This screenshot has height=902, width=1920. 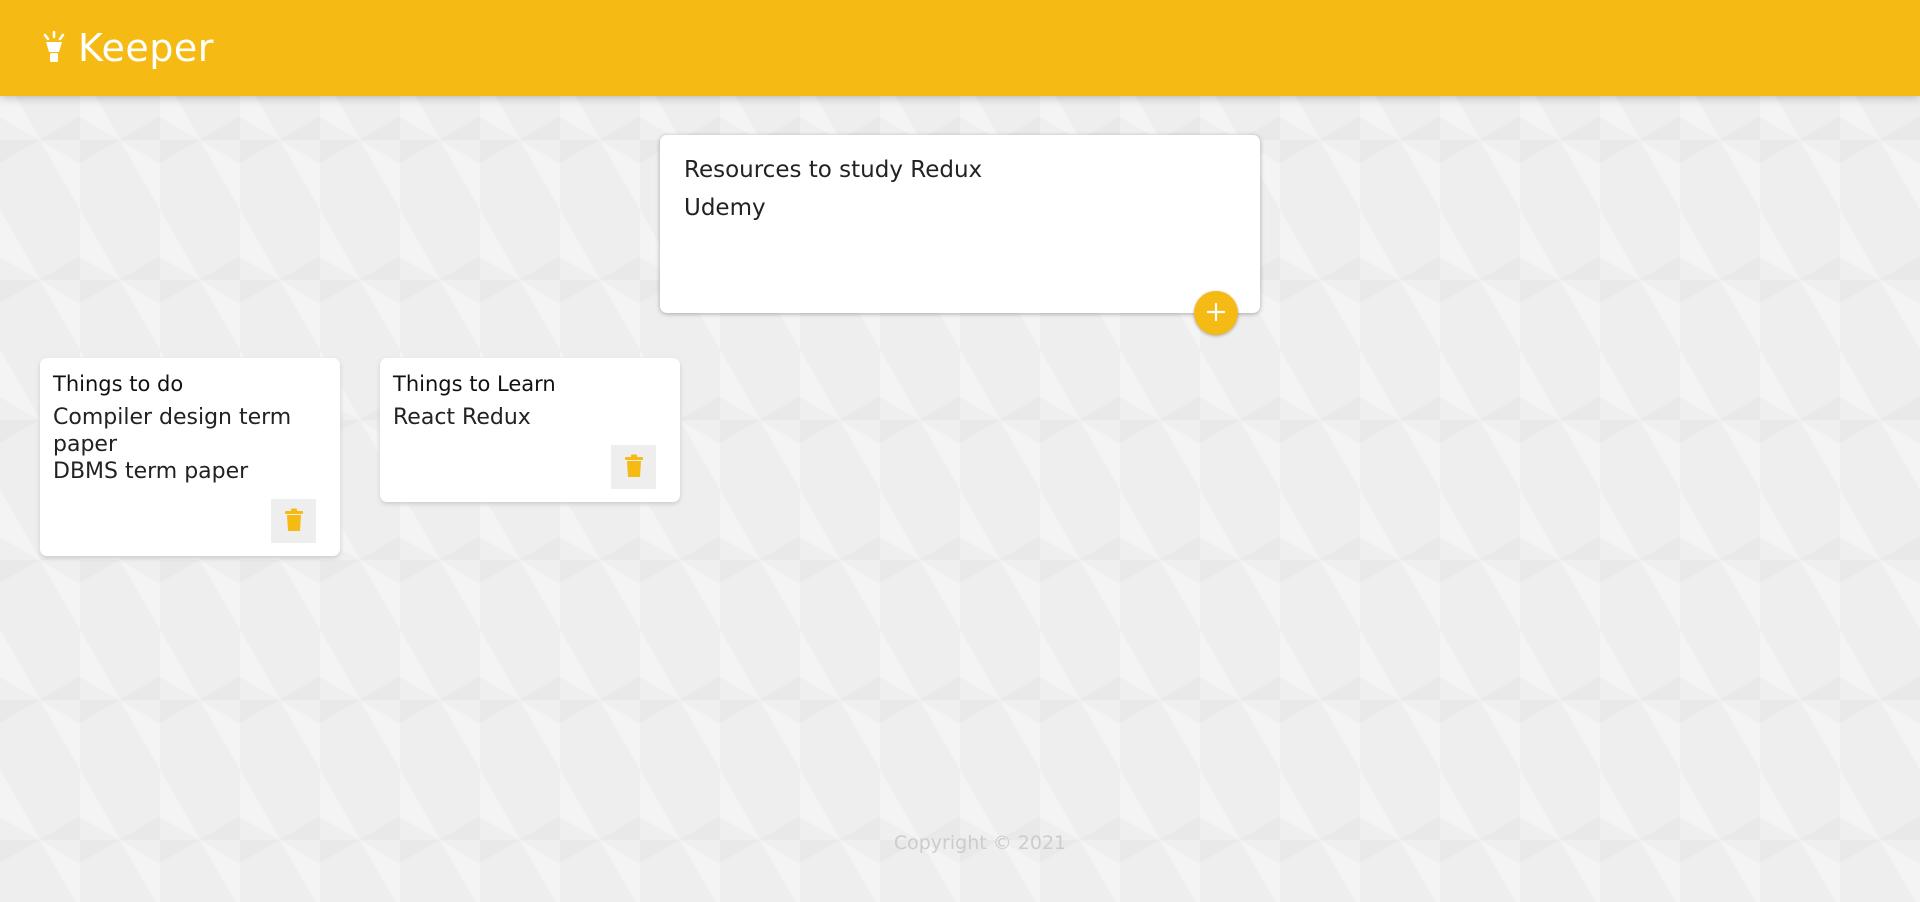 What do you see at coordinates (474, 384) in the screenshot?
I see `note-title: Things to Learn` at bounding box center [474, 384].